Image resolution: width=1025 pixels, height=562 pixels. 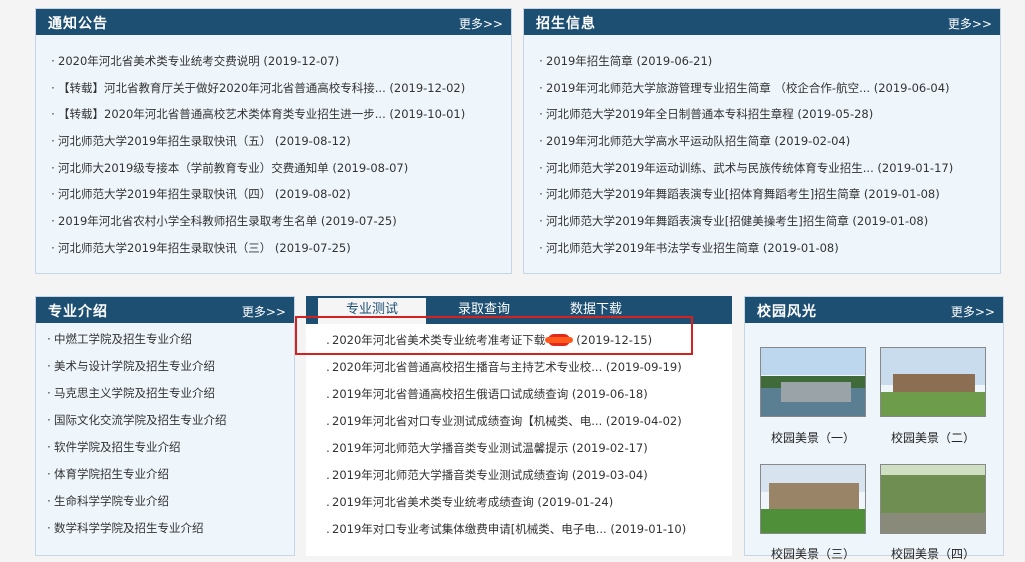 What do you see at coordinates (111, 474) in the screenshot?
I see `item-title: 体育学院招生专业介绍` at bounding box center [111, 474].